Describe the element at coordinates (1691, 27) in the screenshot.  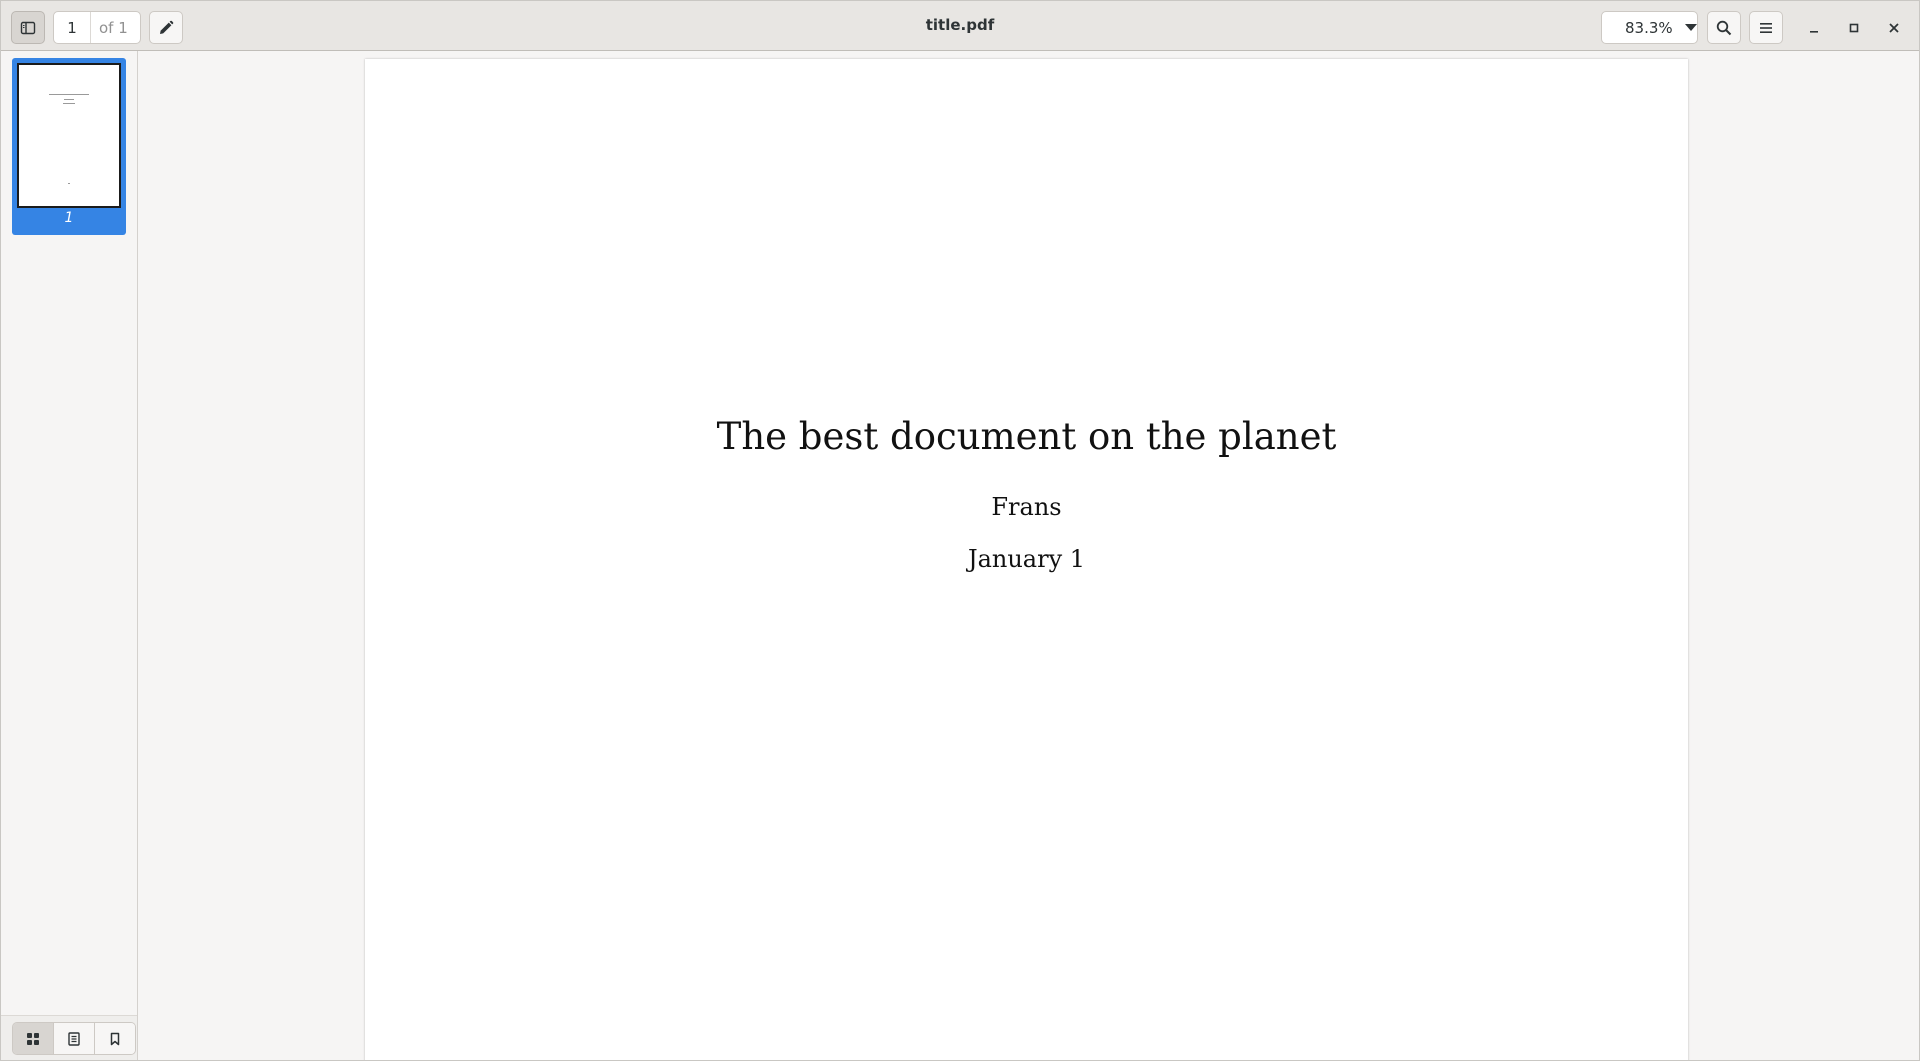
I see `chevron-down-icon` at that location.